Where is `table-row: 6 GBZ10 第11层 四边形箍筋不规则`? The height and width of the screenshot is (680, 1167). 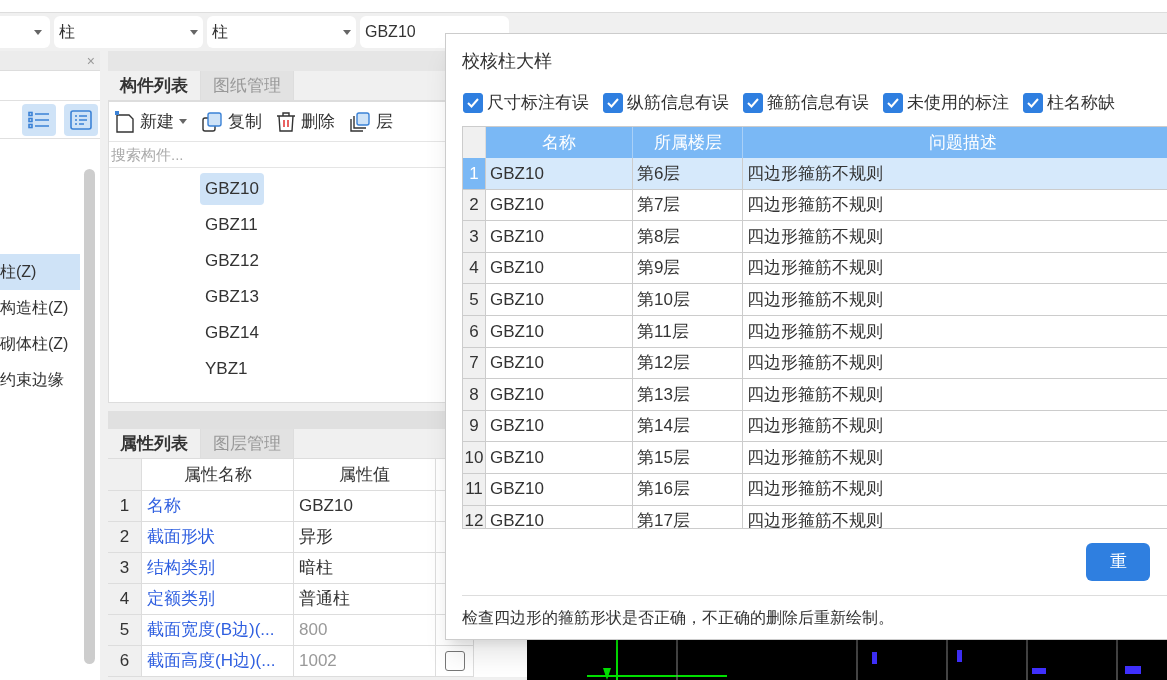 table-row: 6 GBZ10 第11层 四边形箍筋不规则 is located at coordinates (815, 331).